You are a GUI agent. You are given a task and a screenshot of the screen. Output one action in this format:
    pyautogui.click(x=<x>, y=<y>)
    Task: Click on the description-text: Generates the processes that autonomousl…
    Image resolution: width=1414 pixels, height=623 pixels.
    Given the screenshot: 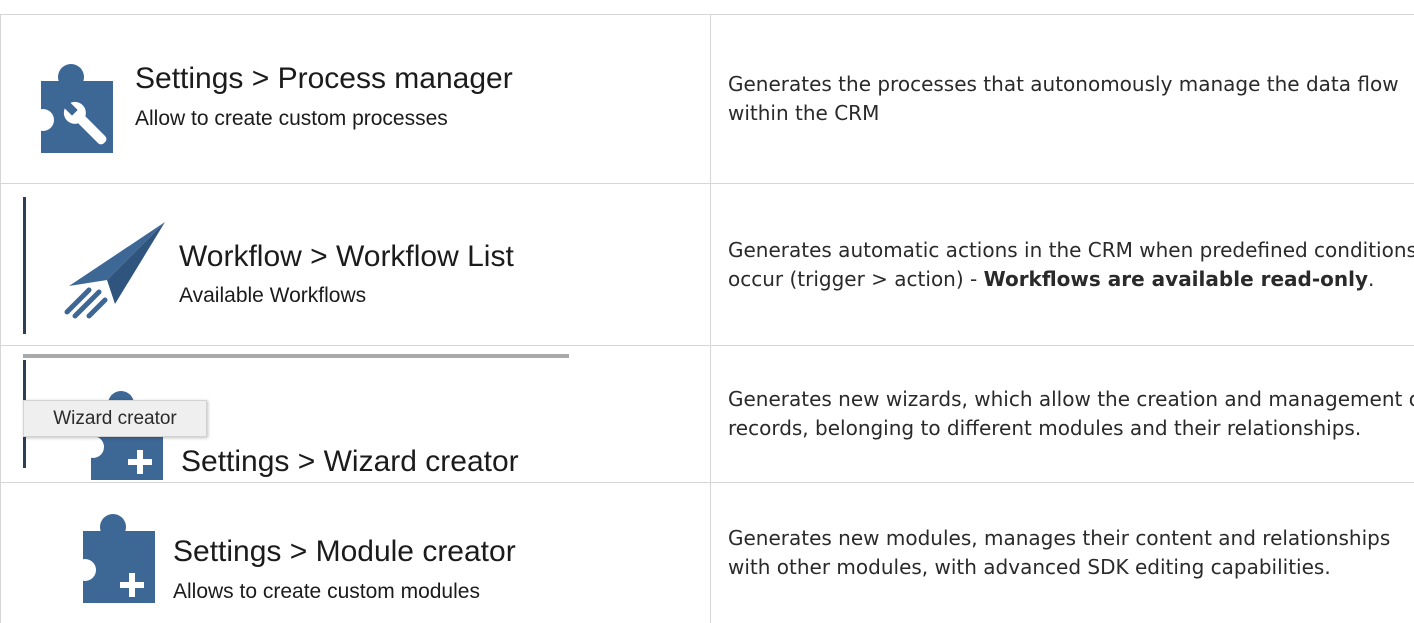 What is the action you would take?
    pyautogui.click(x=1063, y=98)
    